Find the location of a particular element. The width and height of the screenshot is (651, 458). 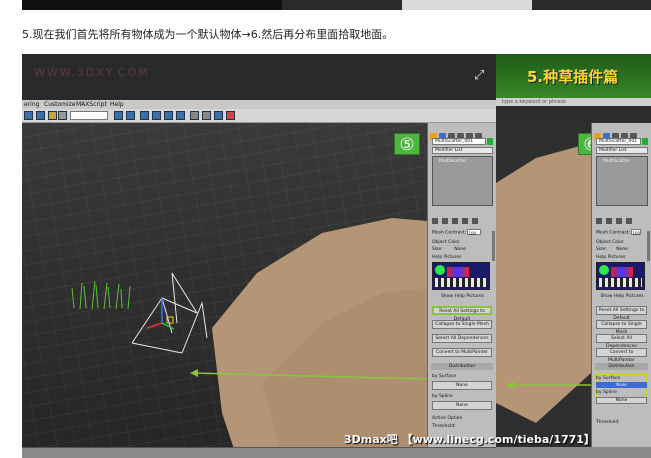

menu-bar: ering Customize MAXScript Help is located at coordinates (259, 104).